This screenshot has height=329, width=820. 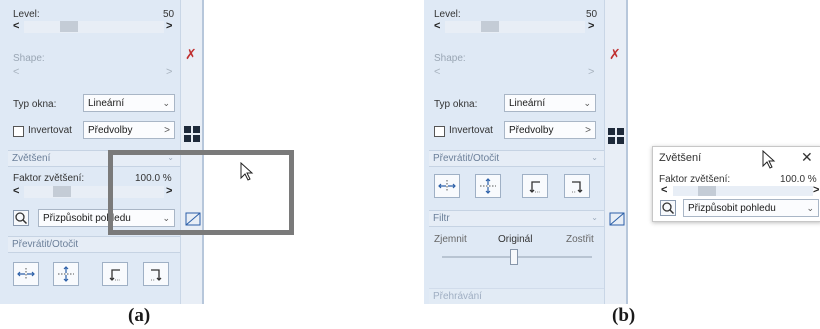 What do you see at coordinates (94, 244) in the screenshot?
I see `flip-section-header: Převrátit/Otočit` at bounding box center [94, 244].